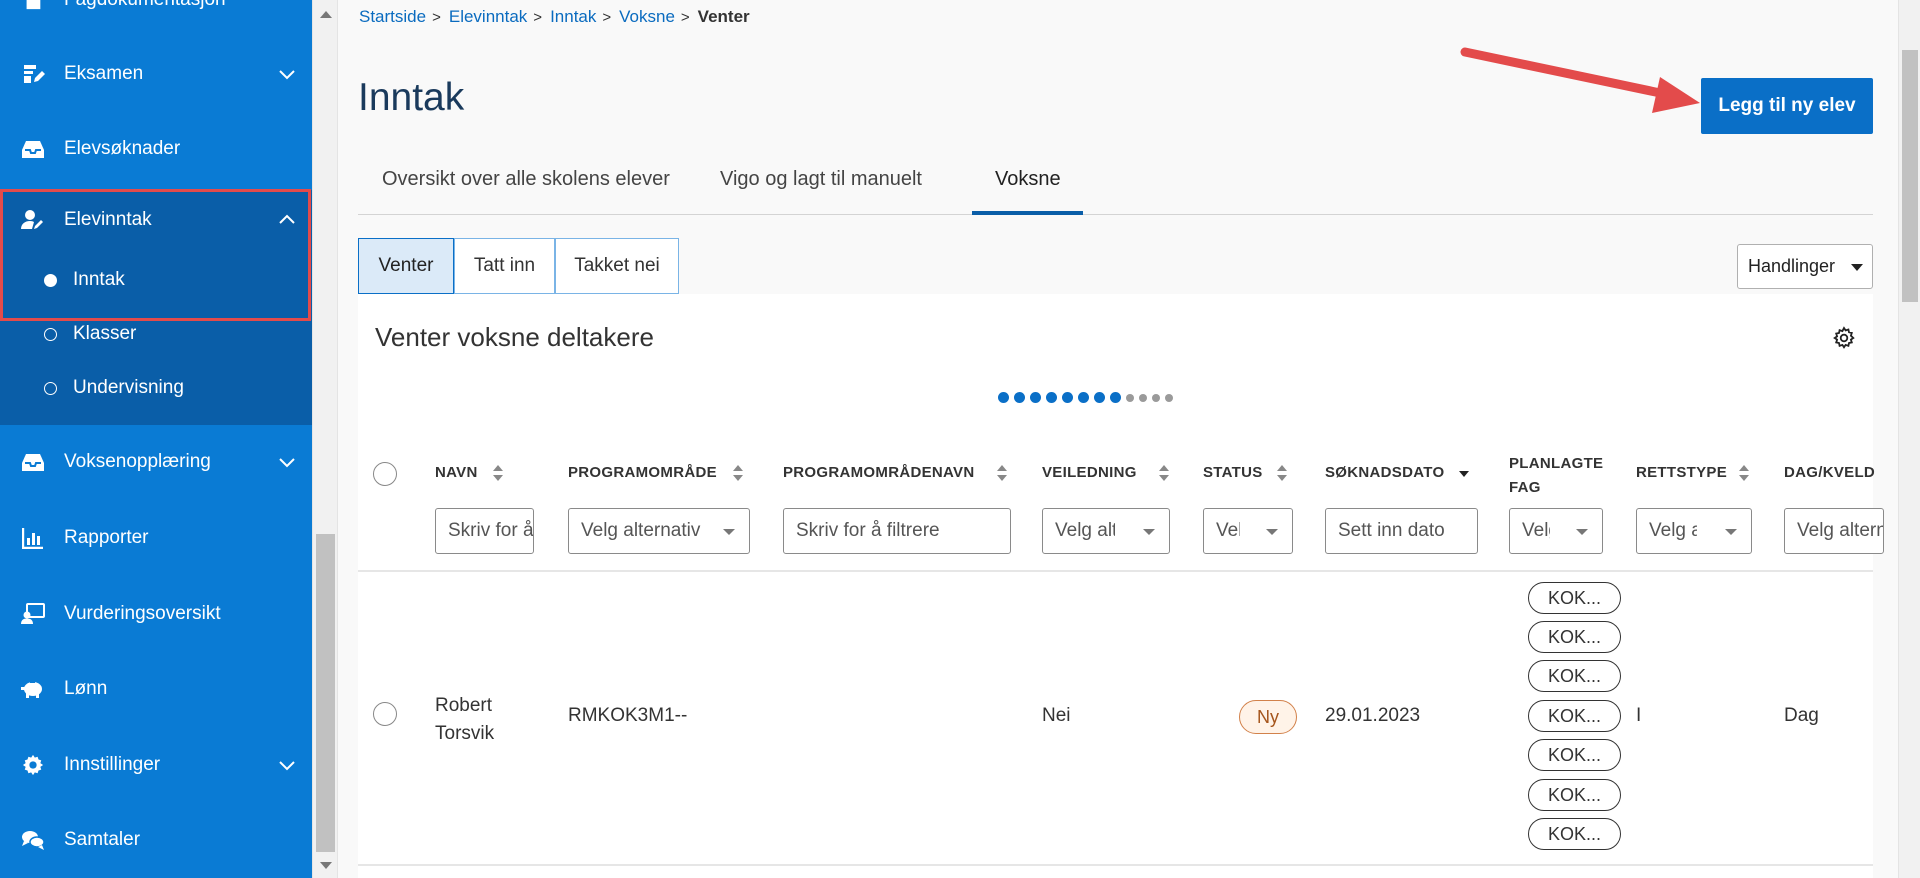 Image resolution: width=1920 pixels, height=878 pixels. I want to click on column-header-soknadsdato: SØKNADSDATO, so click(1384, 472).